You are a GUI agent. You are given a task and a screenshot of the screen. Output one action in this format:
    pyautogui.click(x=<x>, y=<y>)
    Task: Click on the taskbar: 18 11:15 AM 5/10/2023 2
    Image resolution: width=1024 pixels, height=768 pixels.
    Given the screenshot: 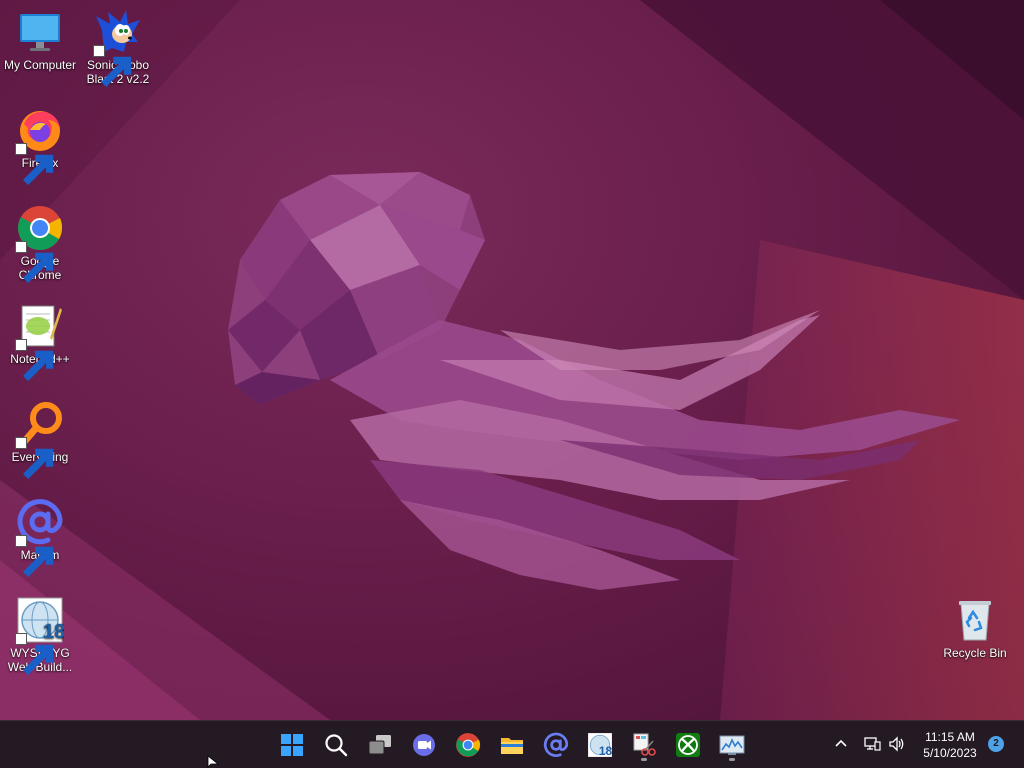 What is the action you would take?
    pyautogui.click(x=512, y=744)
    